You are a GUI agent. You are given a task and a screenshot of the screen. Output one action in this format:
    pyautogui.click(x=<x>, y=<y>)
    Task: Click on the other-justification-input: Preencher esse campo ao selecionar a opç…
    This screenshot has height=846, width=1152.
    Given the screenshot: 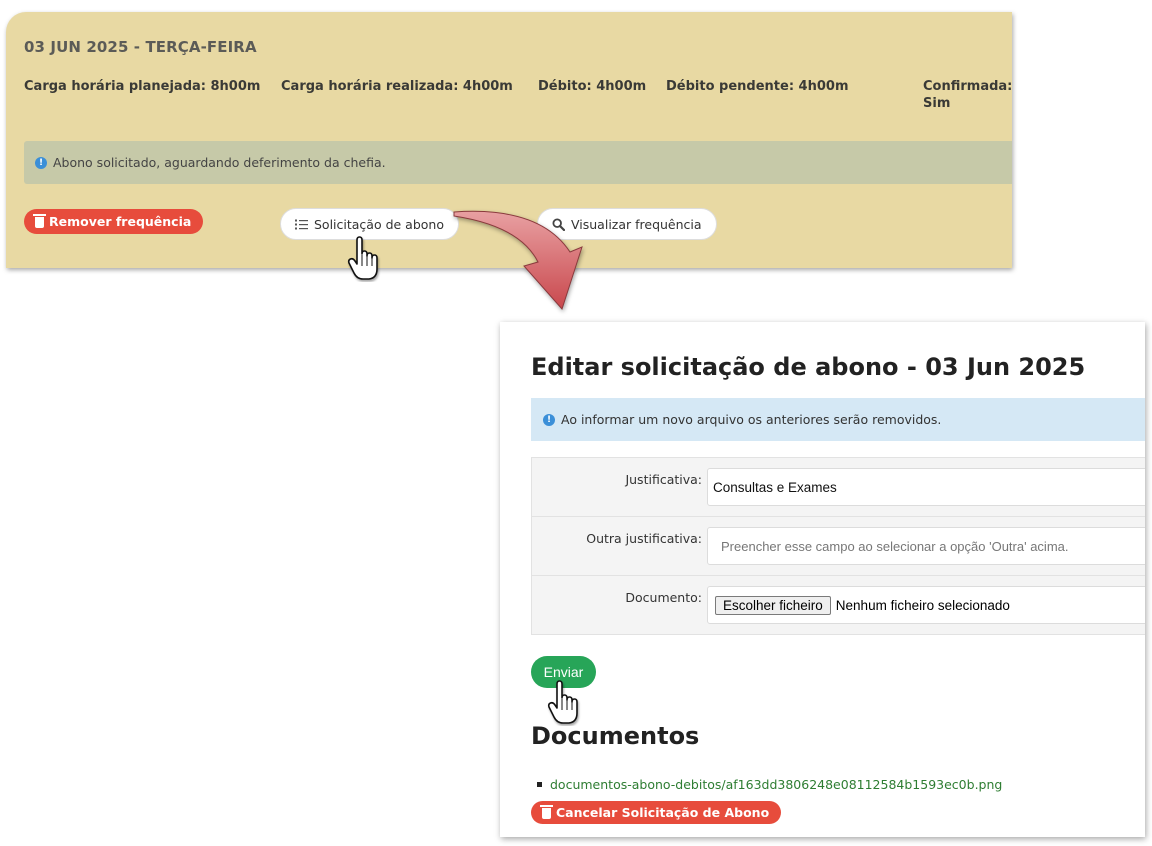 What is the action you would take?
    pyautogui.click(x=926, y=546)
    